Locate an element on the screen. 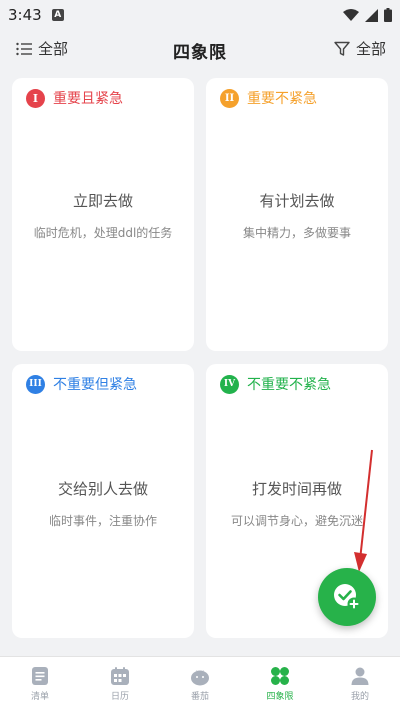  list-icon is located at coordinates (40, 675).